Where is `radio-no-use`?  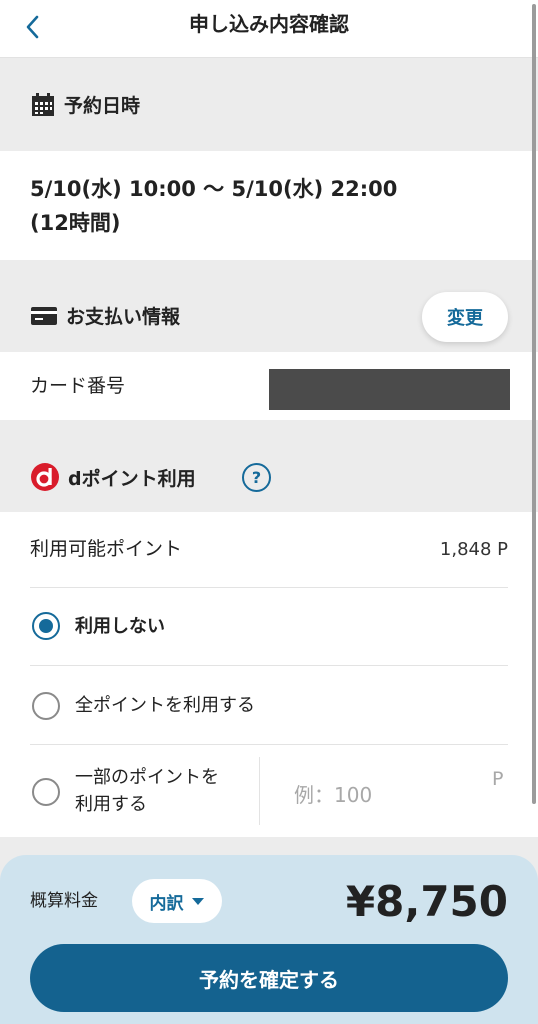
radio-no-use is located at coordinates (46, 626).